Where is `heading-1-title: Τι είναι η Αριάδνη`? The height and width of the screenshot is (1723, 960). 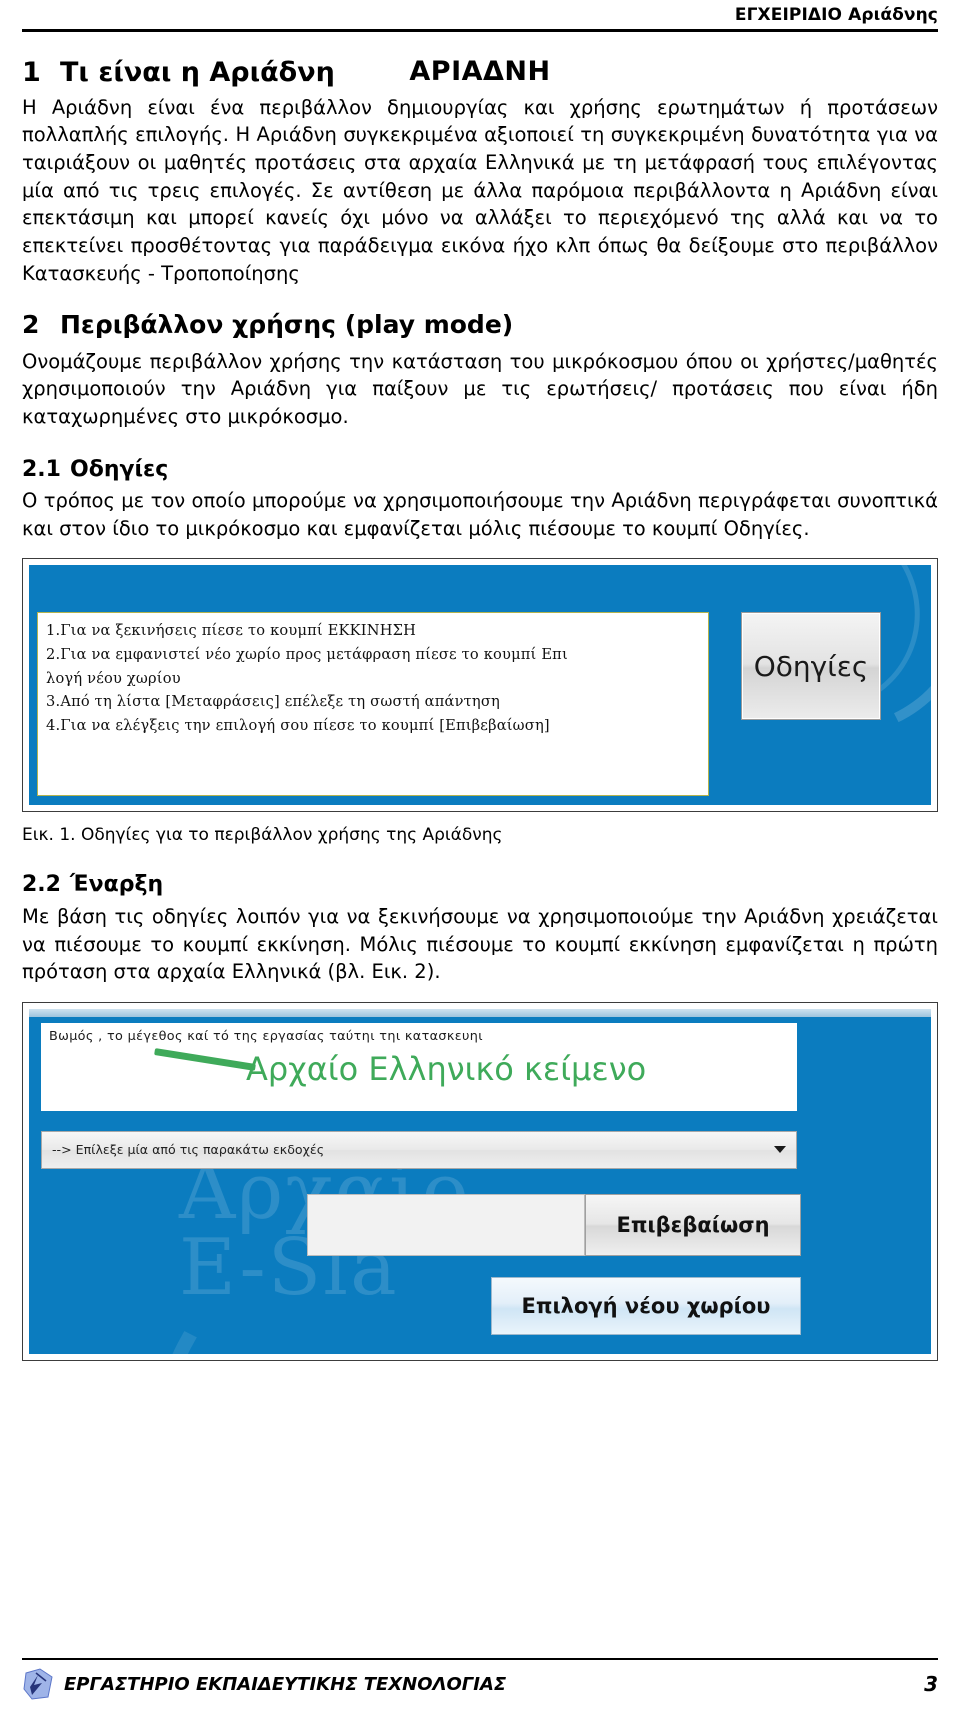
heading-1-title: Τι είναι η Αριάδνη is located at coordinates (197, 72).